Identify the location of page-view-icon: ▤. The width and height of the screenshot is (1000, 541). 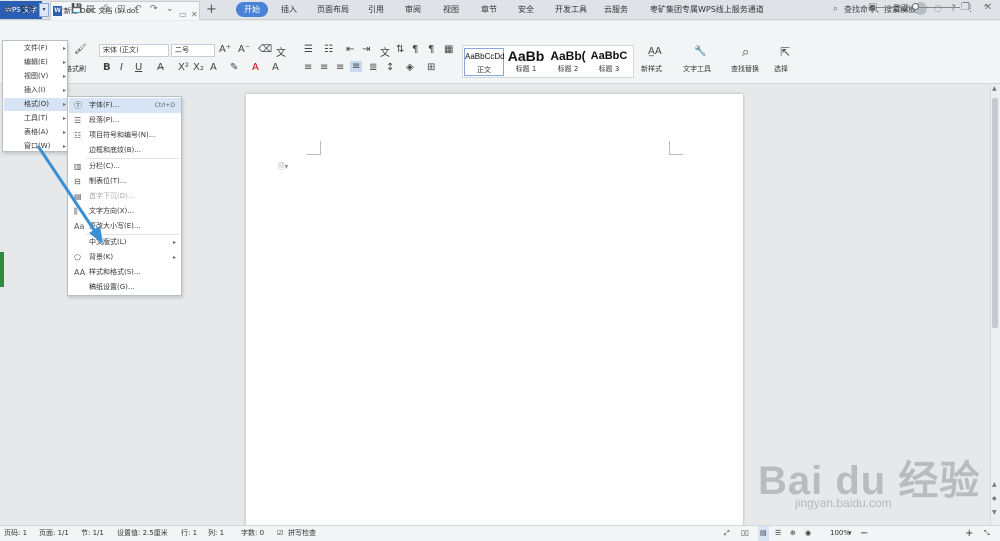
(763, 533).